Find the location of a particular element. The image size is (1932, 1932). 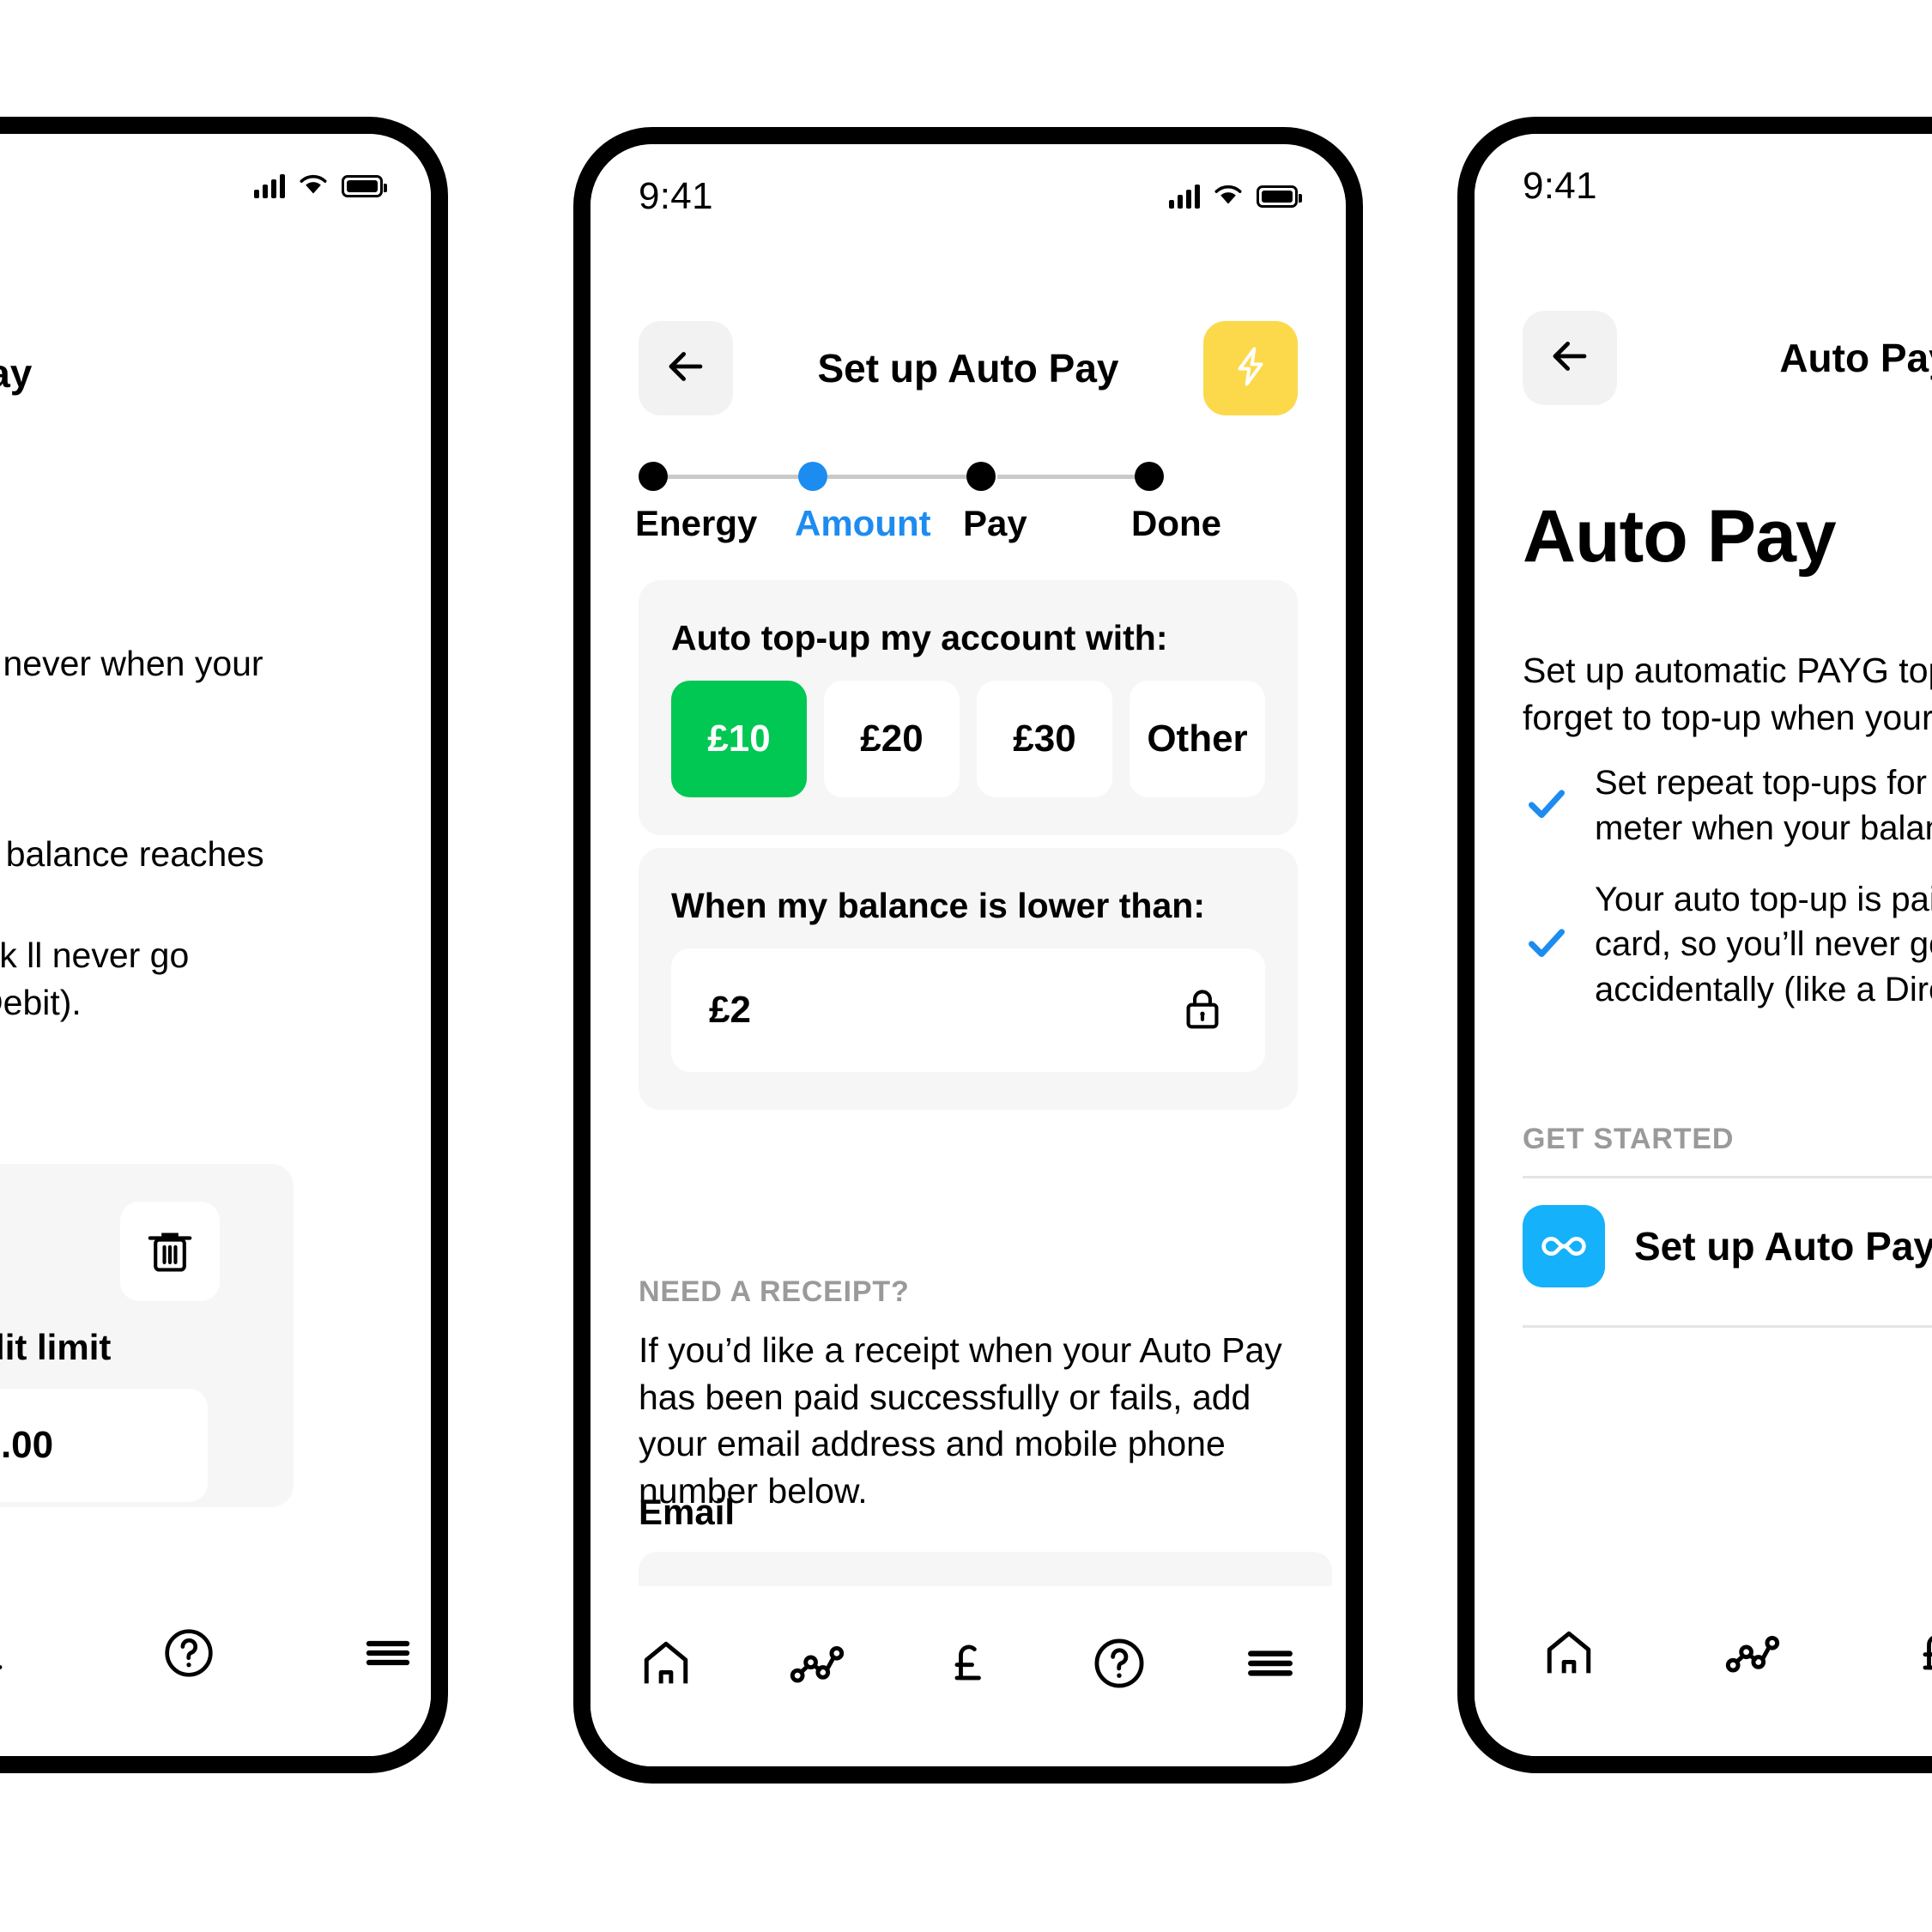

balance-threshold-value: £2 is located at coordinates (730, 1010).